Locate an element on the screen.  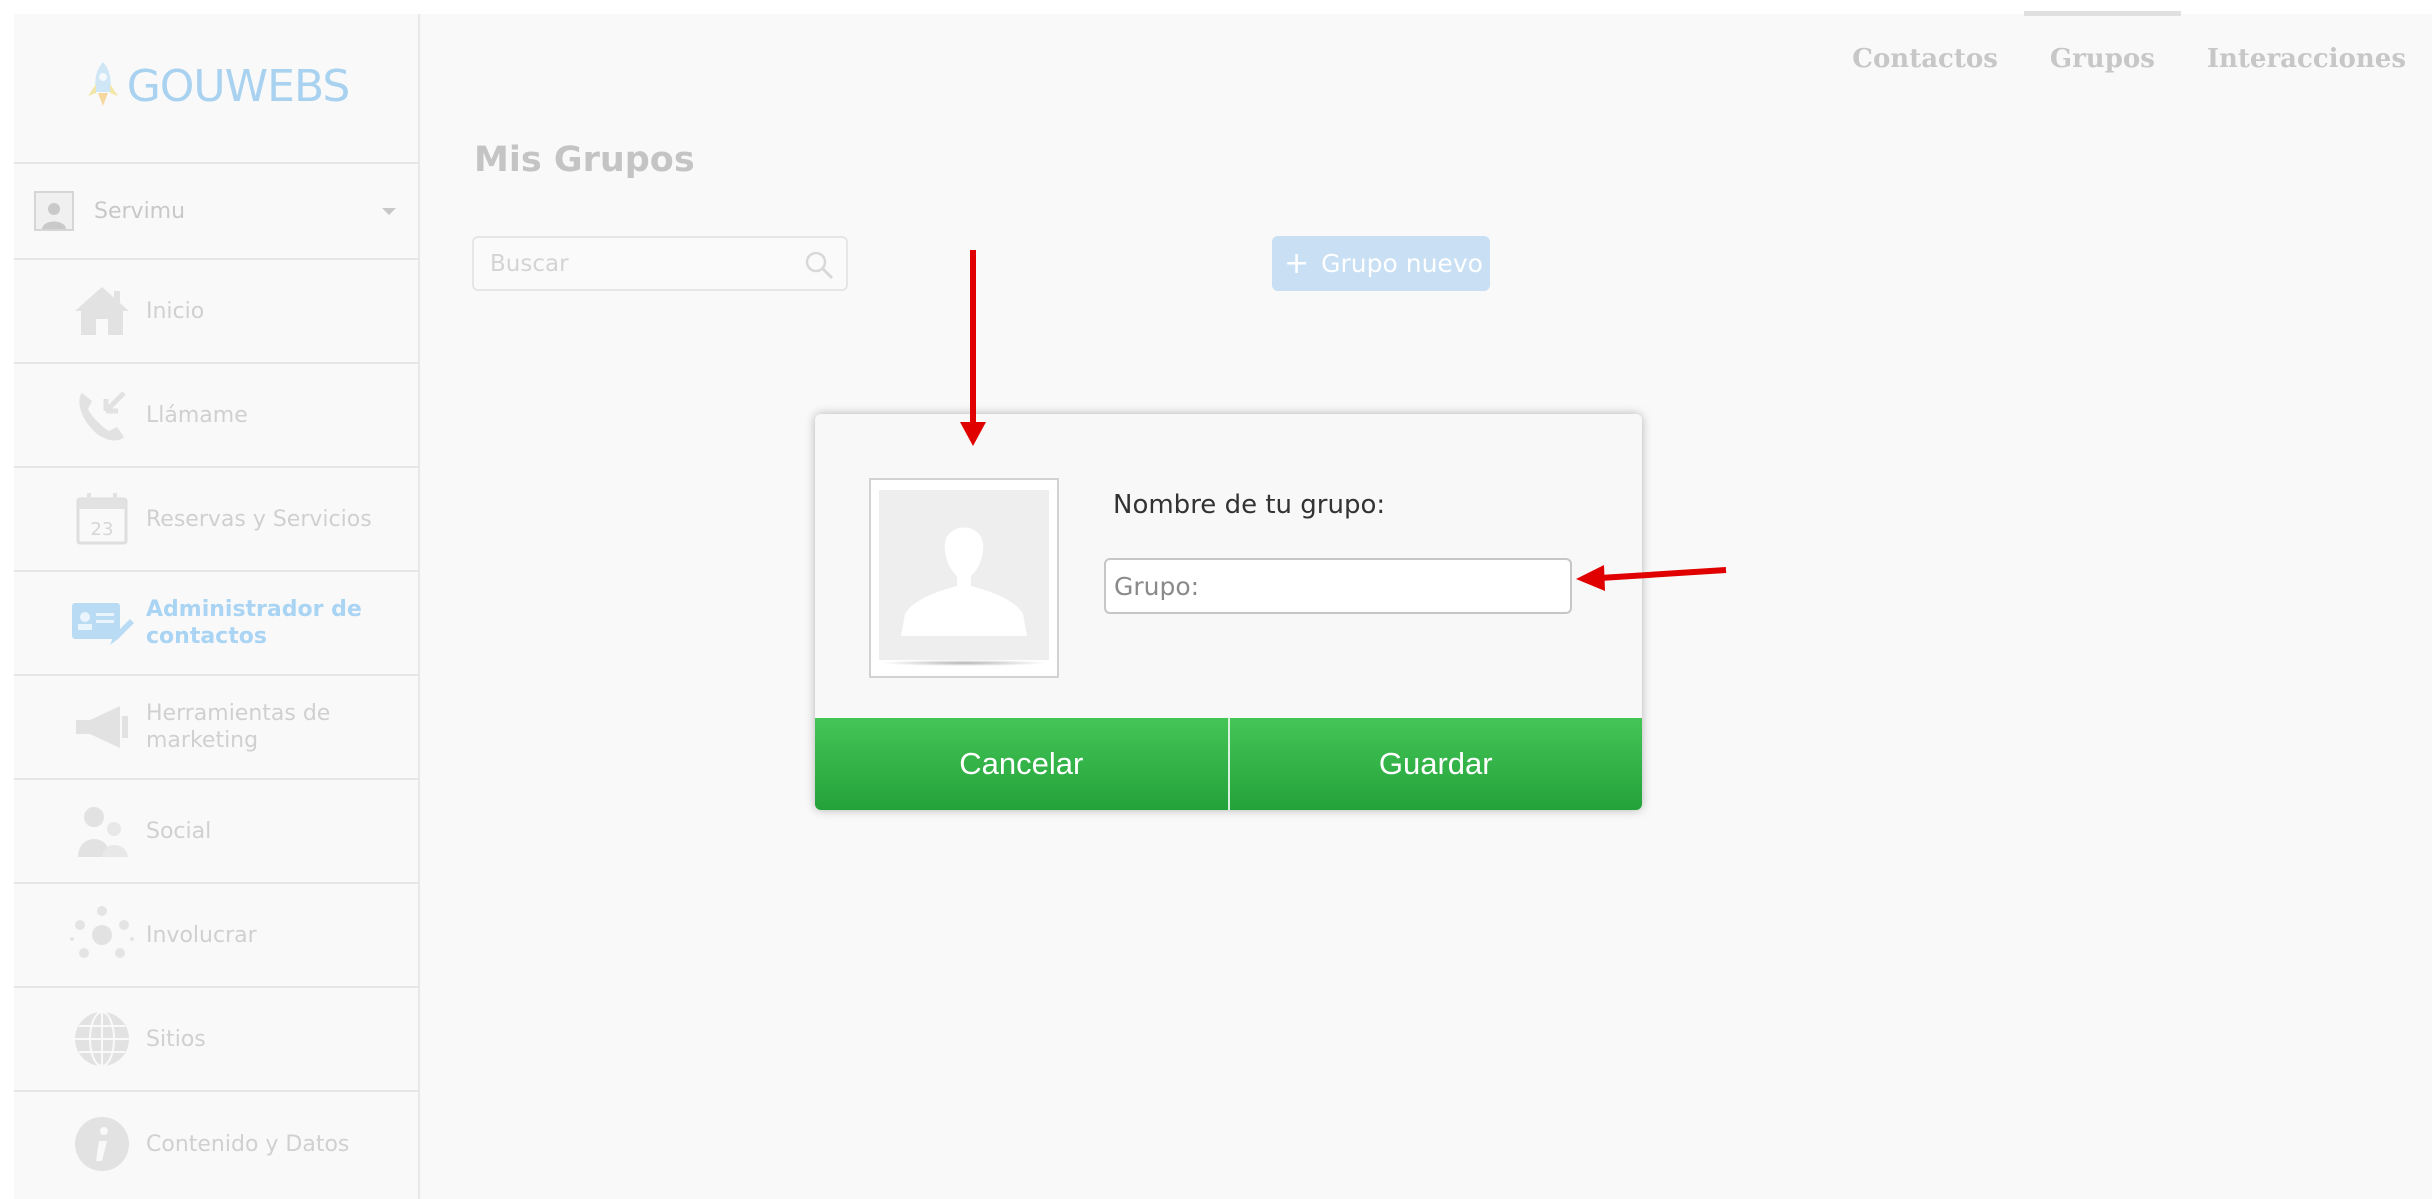
new-group-label: Grupo nuevo is located at coordinates (1402, 263).